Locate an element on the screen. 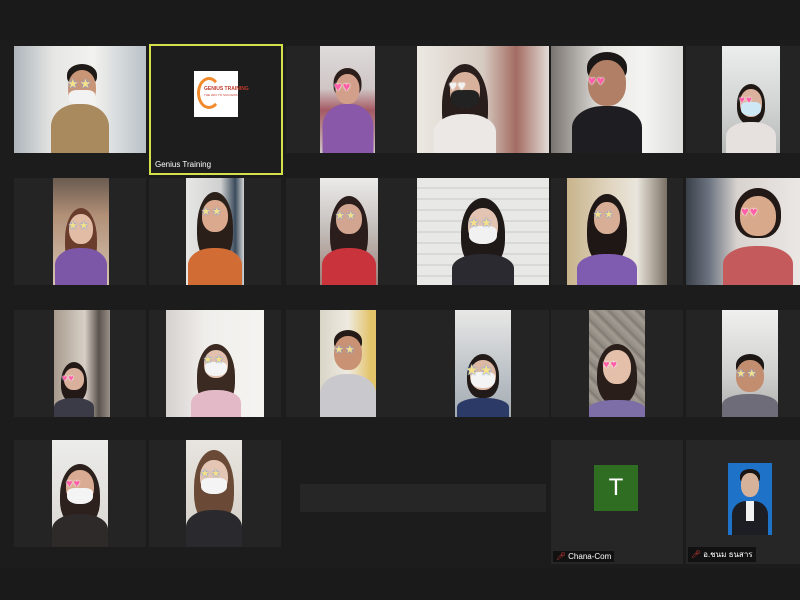 This screenshot has width=800, height=600. participant-name-label: 🎤︎ อ.ชนม ธนสาร is located at coordinates (722, 554).